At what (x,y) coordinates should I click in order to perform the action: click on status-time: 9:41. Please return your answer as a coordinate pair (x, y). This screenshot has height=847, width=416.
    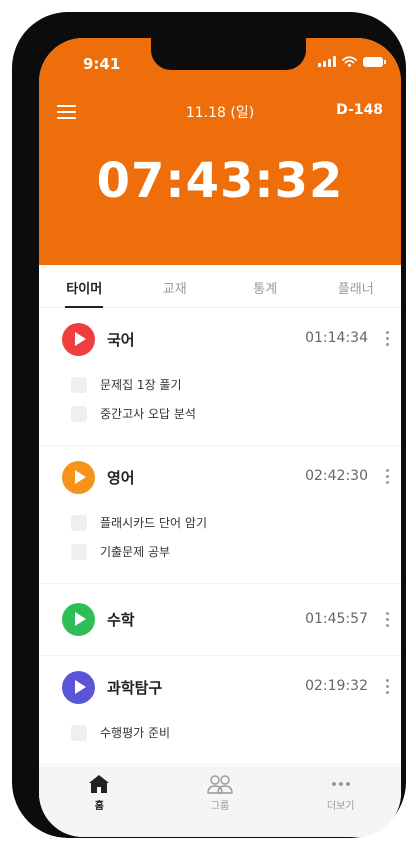
    Looking at the image, I should click on (102, 64).